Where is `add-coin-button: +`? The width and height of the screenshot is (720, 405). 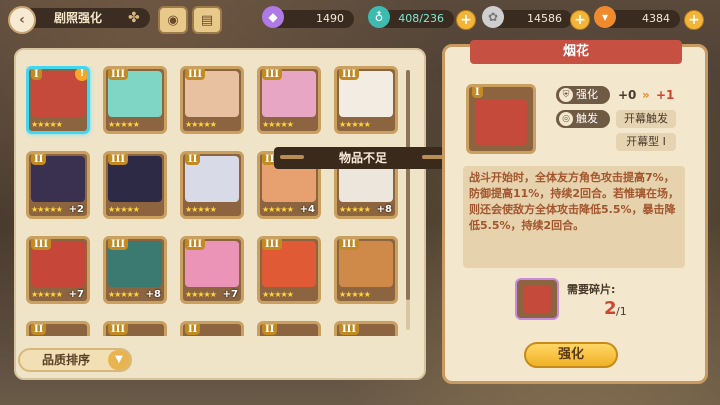
add-coin-button: + is located at coordinates (580, 20).